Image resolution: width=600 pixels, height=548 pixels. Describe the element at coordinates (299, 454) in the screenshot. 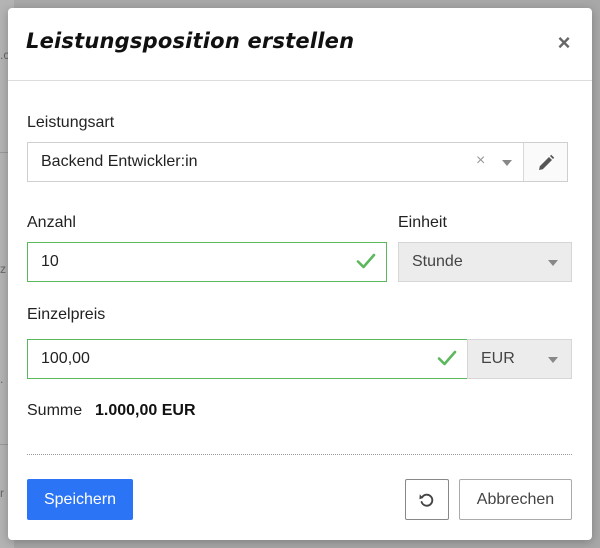

I see `footer-divider` at that location.